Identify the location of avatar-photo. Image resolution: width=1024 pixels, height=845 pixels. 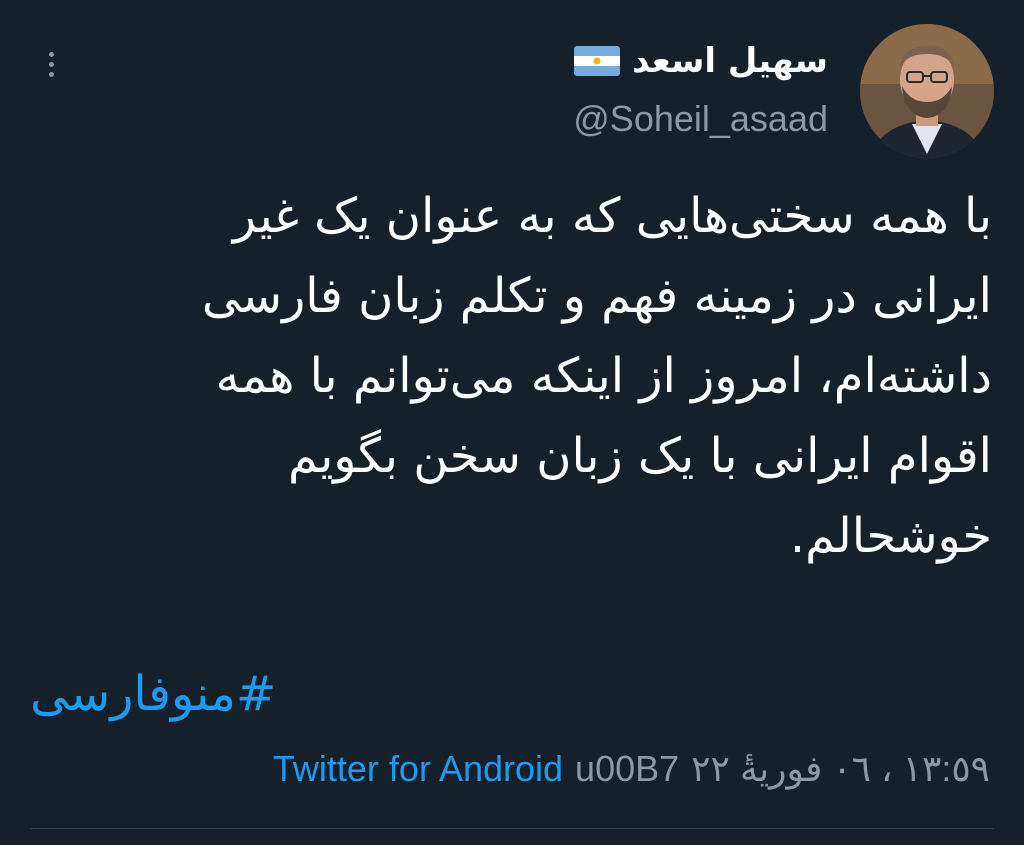
(927, 91).